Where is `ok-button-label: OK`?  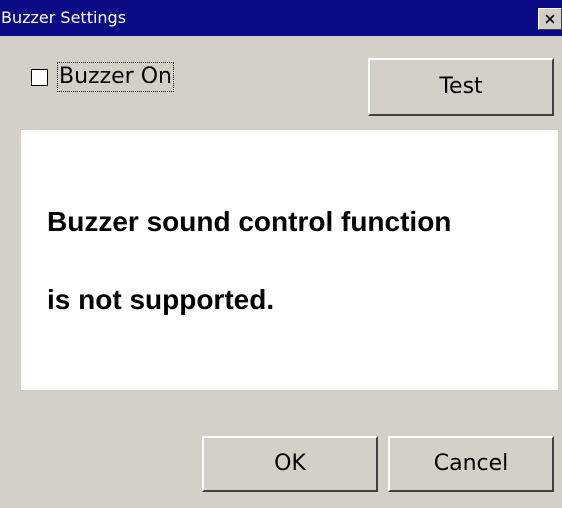 ok-button-label: OK is located at coordinates (290, 463).